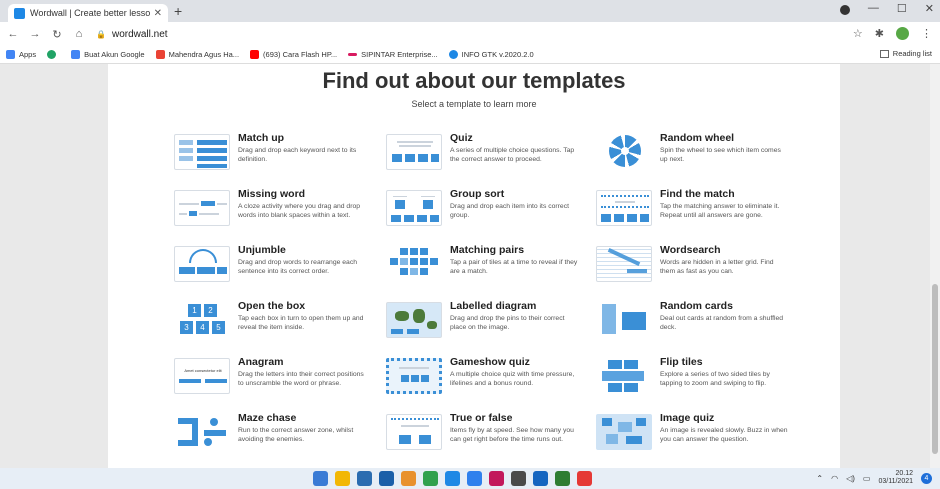  What do you see at coordinates (850, 478) in the screenshot?
I see `volume-icon: ◁)` at bounding box center [850, 478].